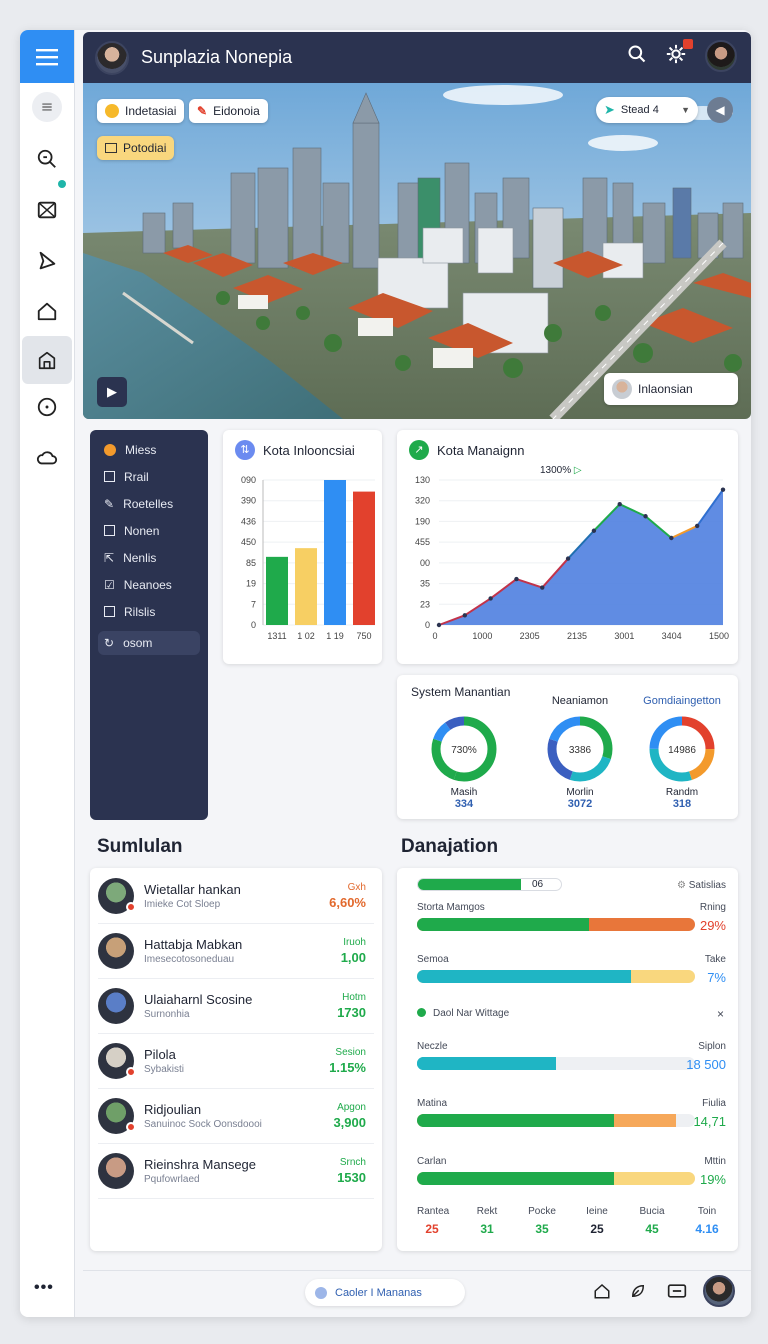  I want to click on menu-item-rrail: Rrail, so click(149, 476).